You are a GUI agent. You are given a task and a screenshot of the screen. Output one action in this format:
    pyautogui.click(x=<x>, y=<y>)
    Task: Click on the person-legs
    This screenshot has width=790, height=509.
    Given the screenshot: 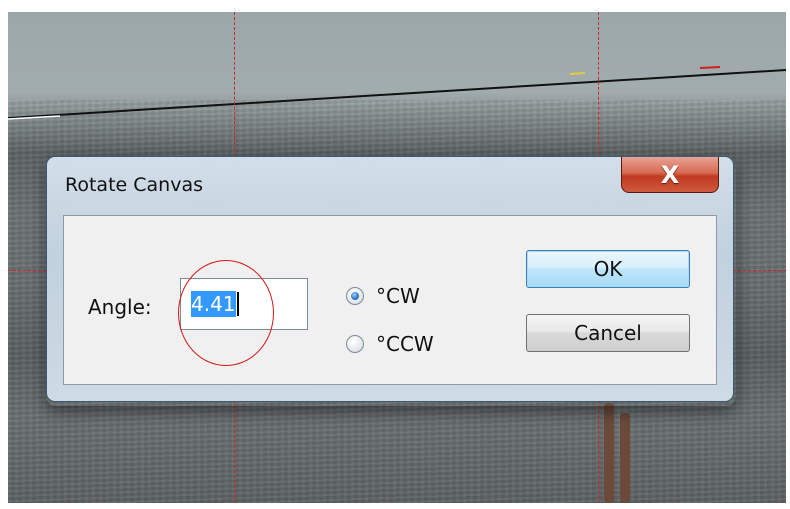 What is the action you would take?
    pyautogui.click(x=618, y=451)
    